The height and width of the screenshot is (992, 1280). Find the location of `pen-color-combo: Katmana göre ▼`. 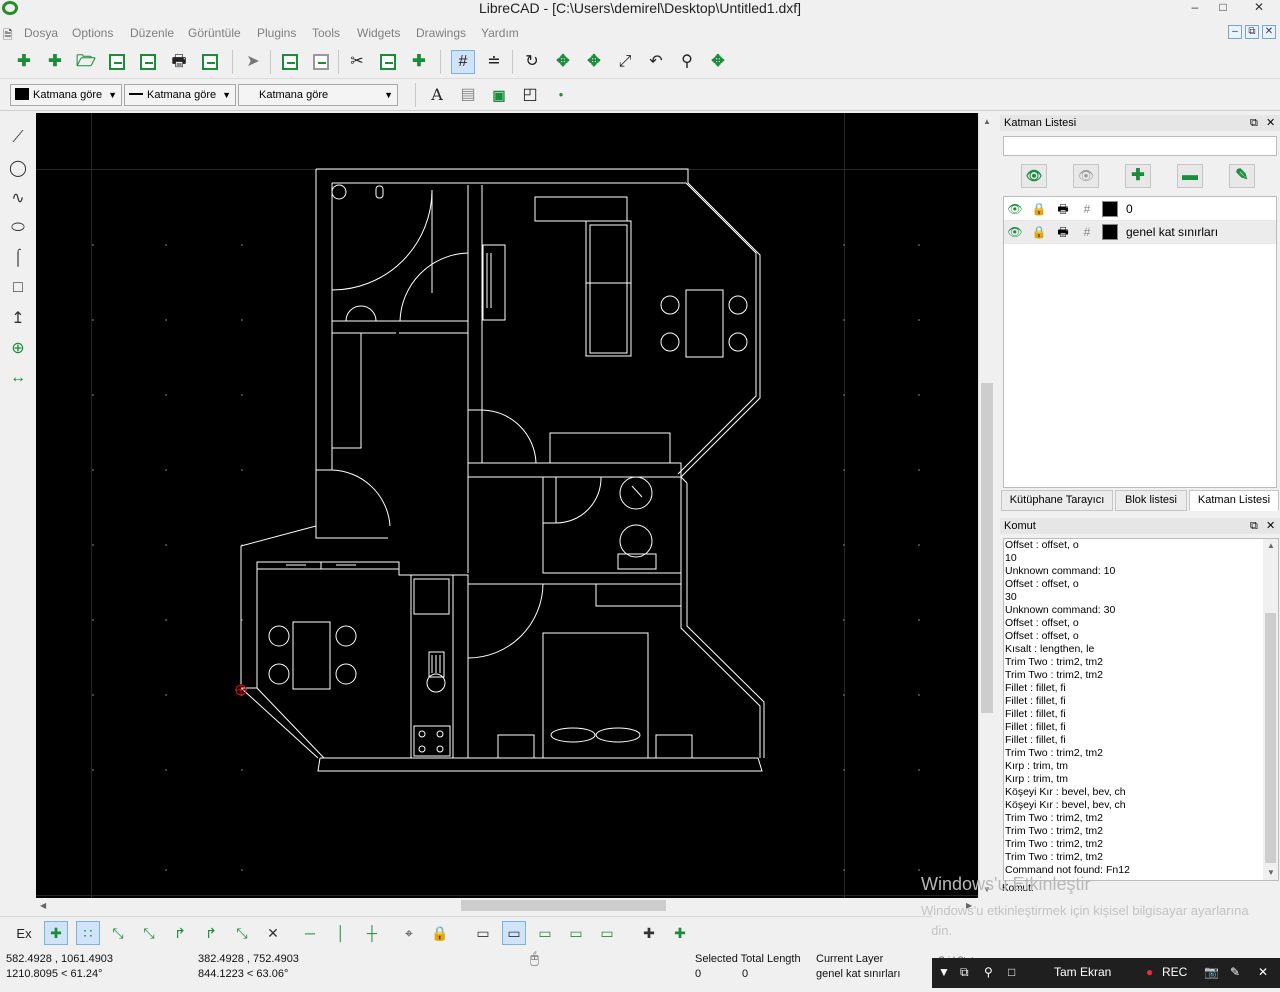

pen-color-combo: Katmana göre ▼ is located at coordinates (66, 95).